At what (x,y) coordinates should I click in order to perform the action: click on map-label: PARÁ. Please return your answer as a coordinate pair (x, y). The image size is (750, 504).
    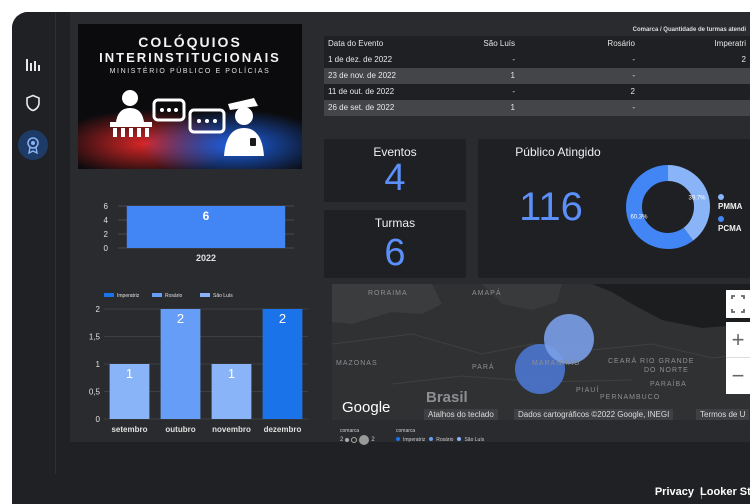
    Looking at the image, I should click on (483, 367).